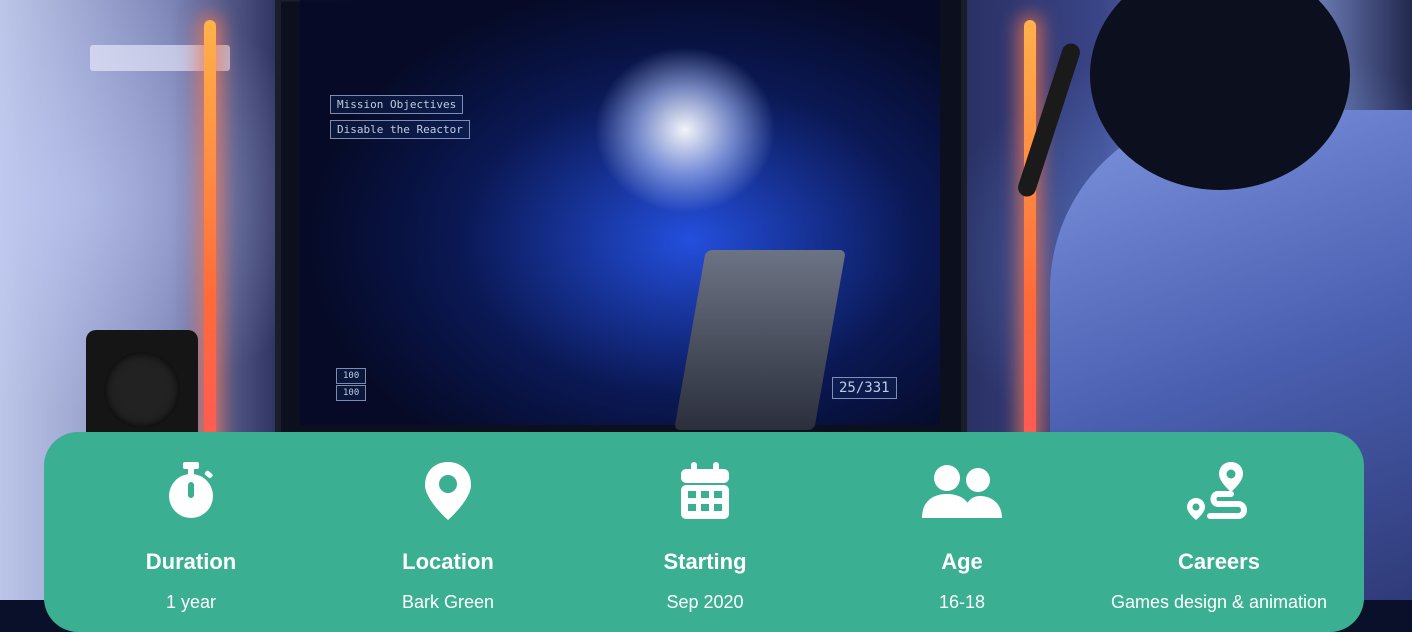  I want to click on info-label: Starting, so click(705, 561).